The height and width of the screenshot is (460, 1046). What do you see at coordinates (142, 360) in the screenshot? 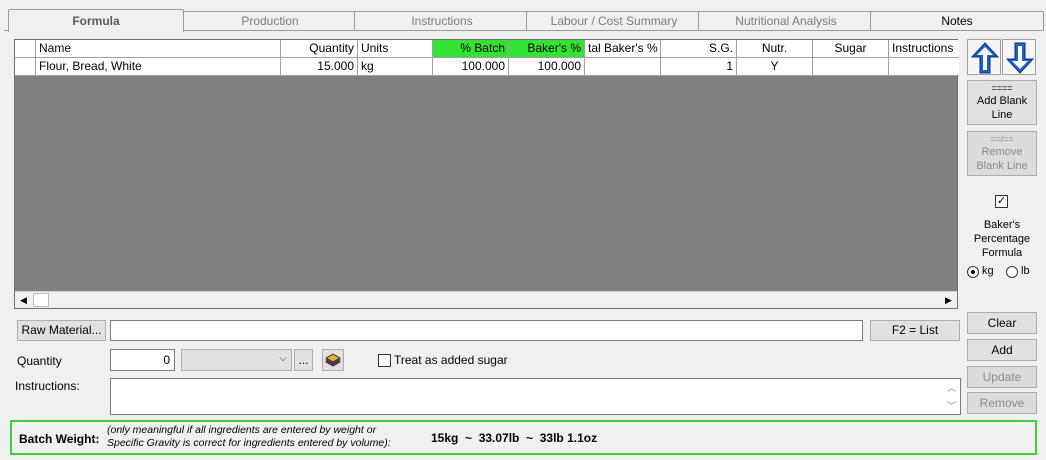
I see `quantity-input: 0` at bounding box center [142, 360].